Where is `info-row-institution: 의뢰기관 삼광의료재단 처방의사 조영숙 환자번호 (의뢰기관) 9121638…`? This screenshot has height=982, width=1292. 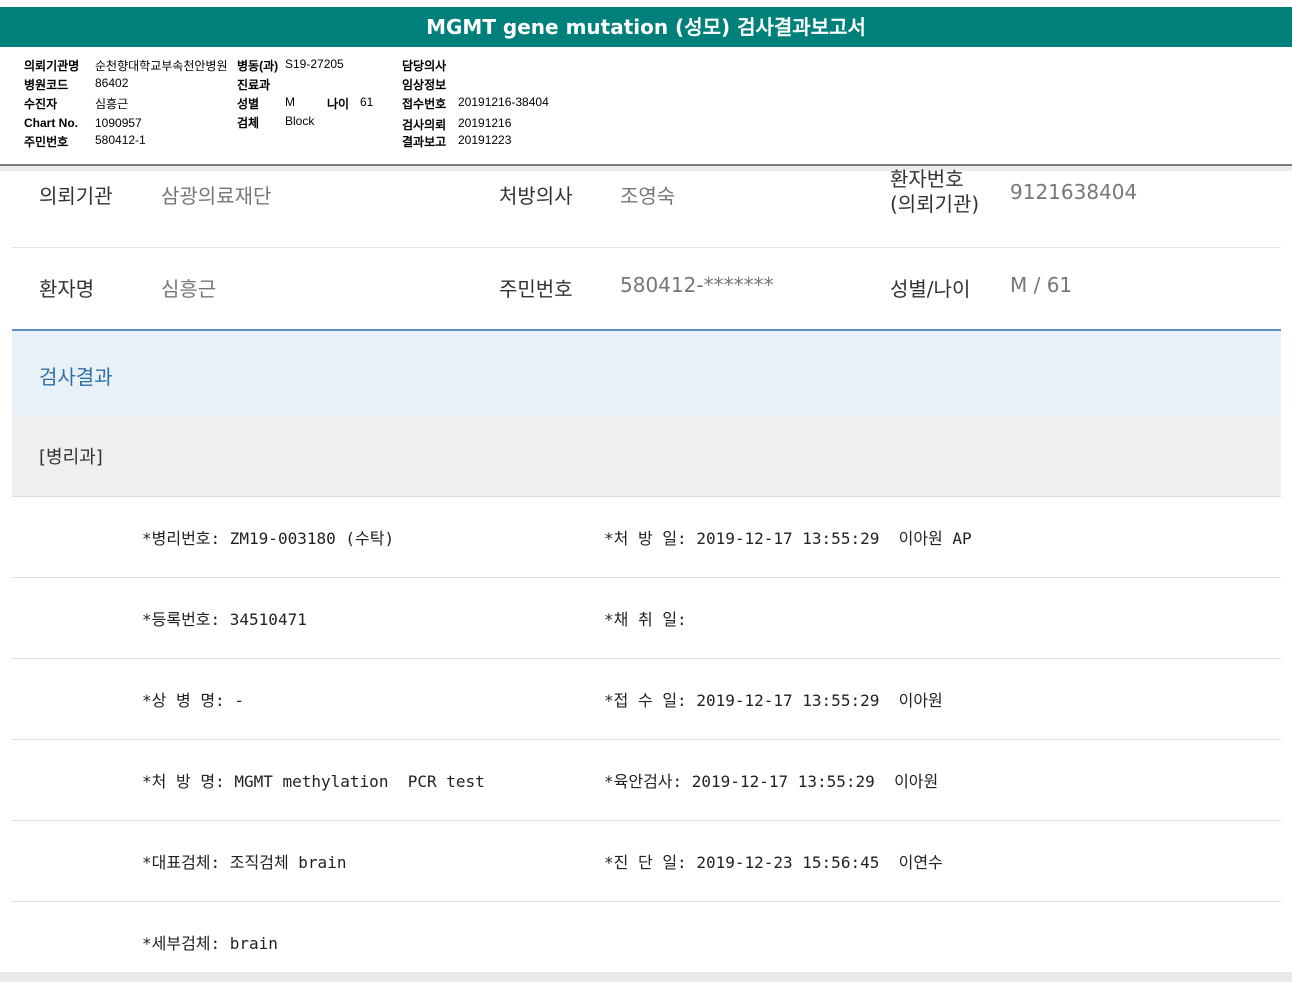 info-row-institution: 의뢰기관 삼광의료재단 처방의사 조영숙 환자번호 (의뢰기관) 9121638… is located at coordinates (646, 207).